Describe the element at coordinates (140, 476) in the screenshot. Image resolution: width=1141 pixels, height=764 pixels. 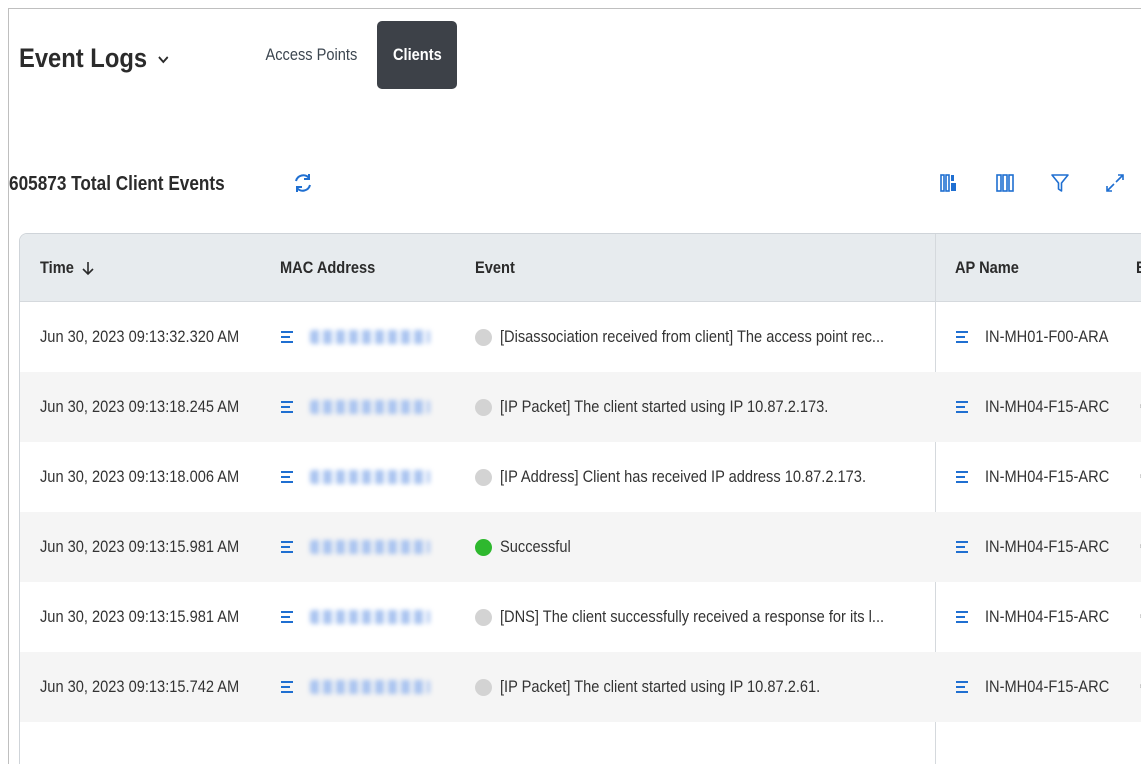
I see `time-text: Jun 30, 2023 09:13:18.006 AM` at that location.